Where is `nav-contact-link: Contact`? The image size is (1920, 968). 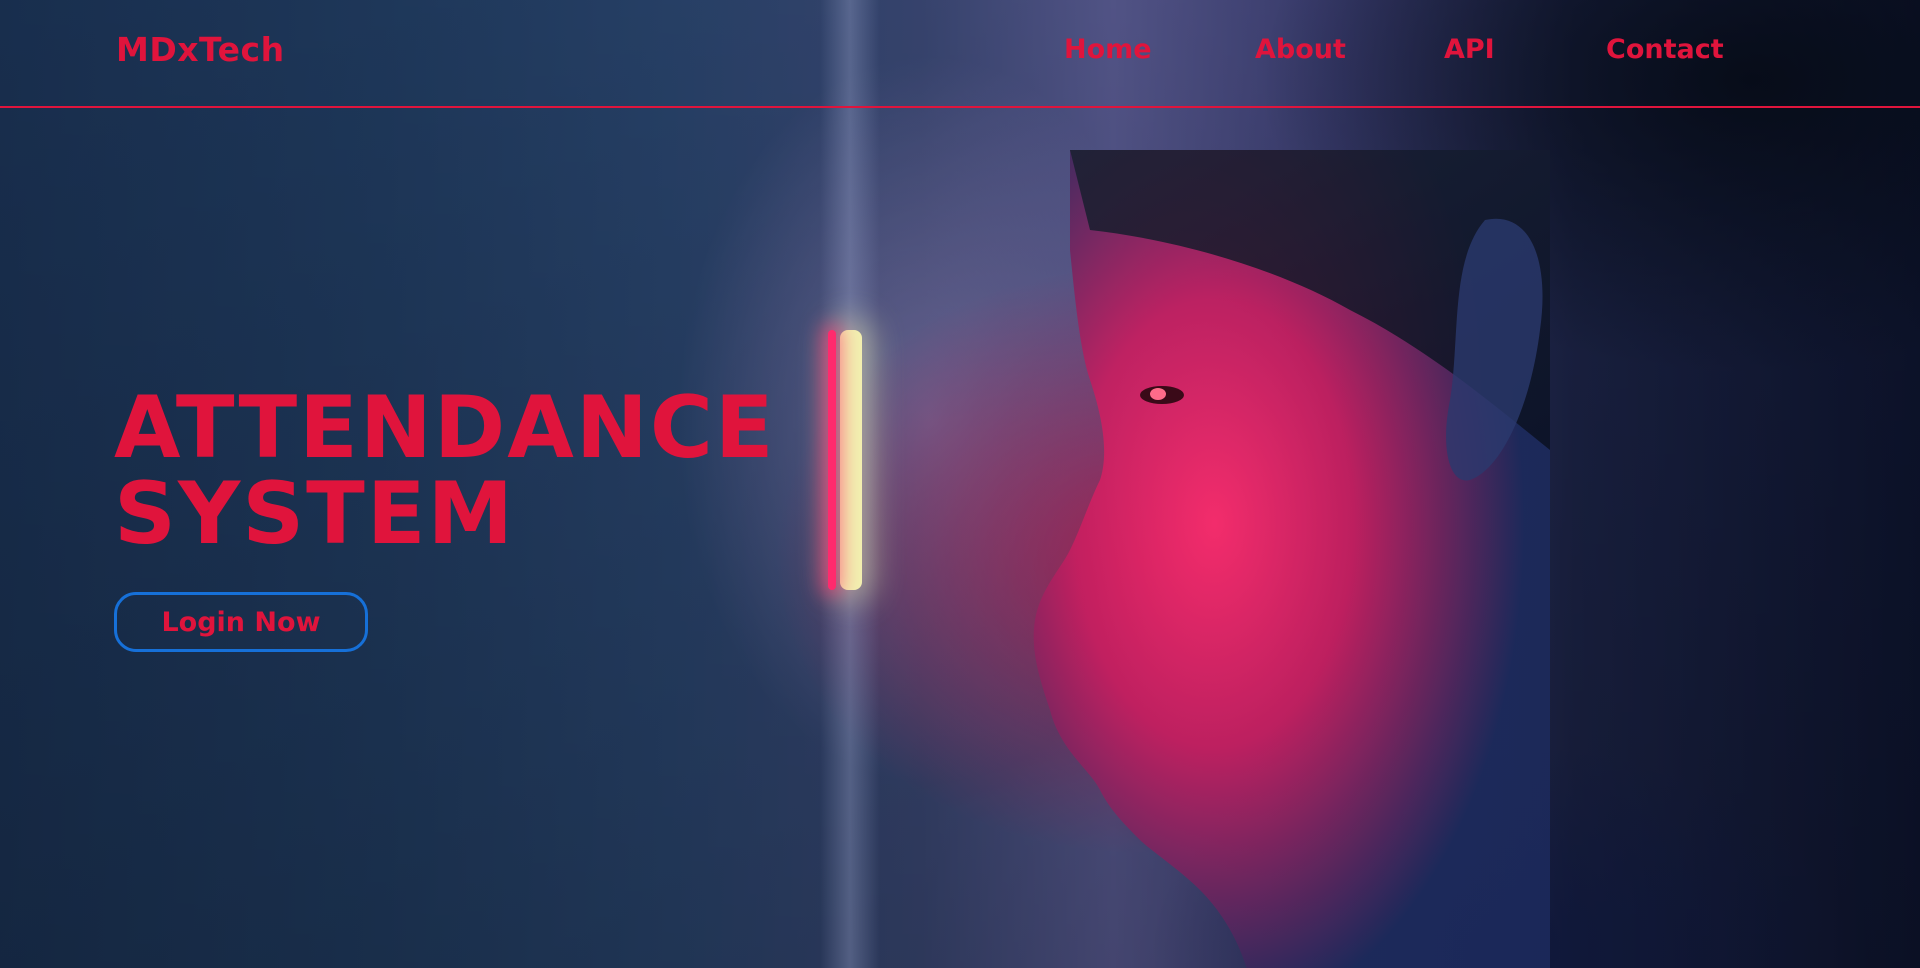
nav-contact-link: Contact is located at coordinates (1665, 49).